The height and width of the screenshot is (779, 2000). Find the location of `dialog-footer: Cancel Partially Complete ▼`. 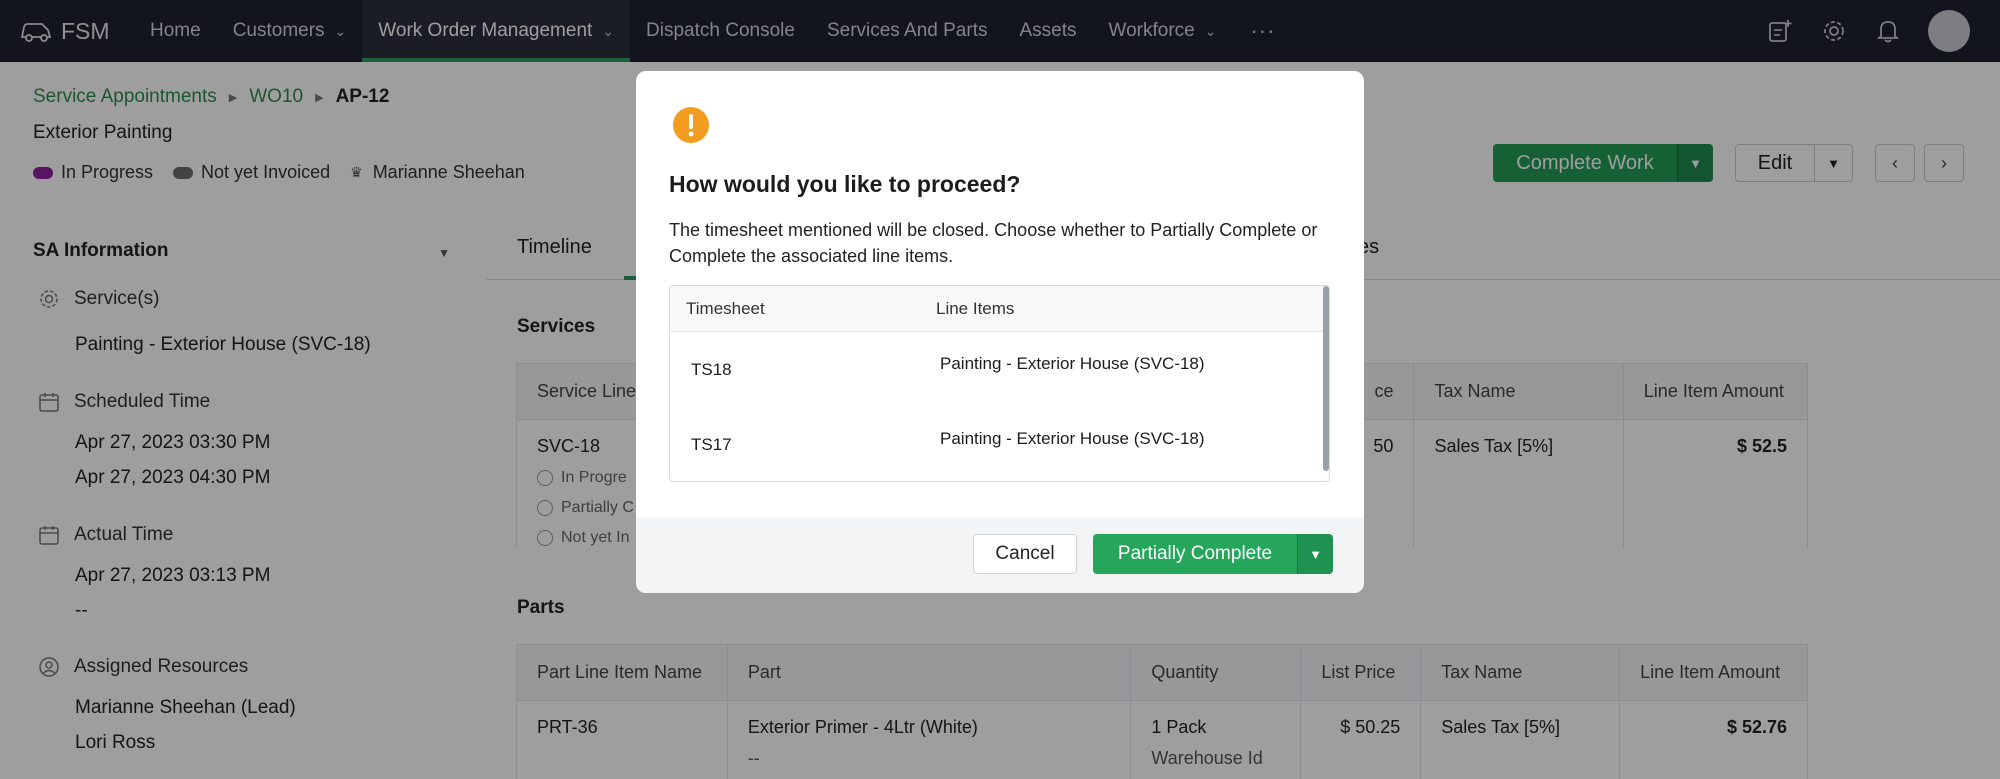

dialog-footer: Cancel Partially Complete ▼ is located at coordinates (1000, 555).